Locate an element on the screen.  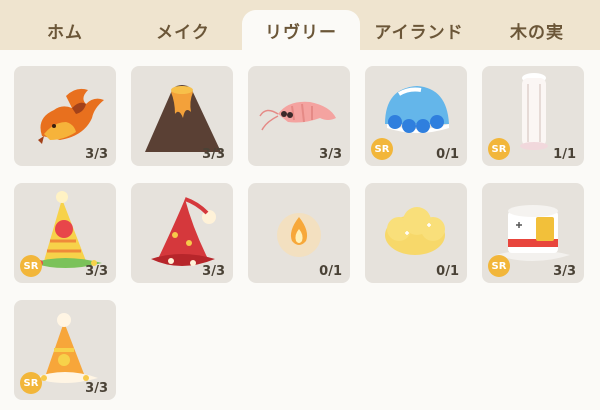
category-tab-bar: ホム メイク リヴリー アイランド 木の実 is located at coordinates (300, 25).